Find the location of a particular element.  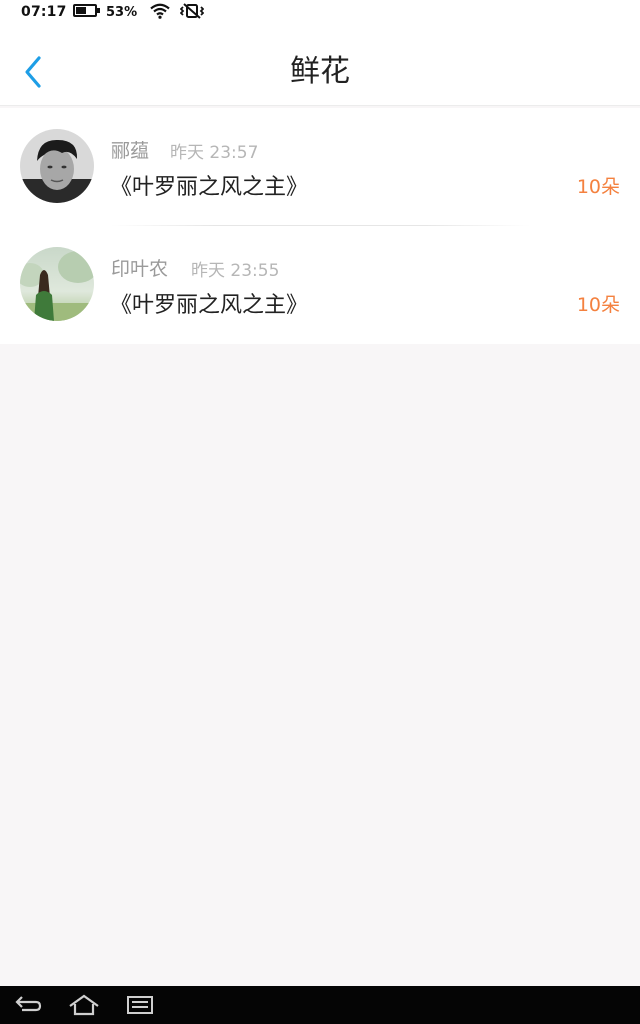

nav-home-button is located at coordinates (84, 1005).